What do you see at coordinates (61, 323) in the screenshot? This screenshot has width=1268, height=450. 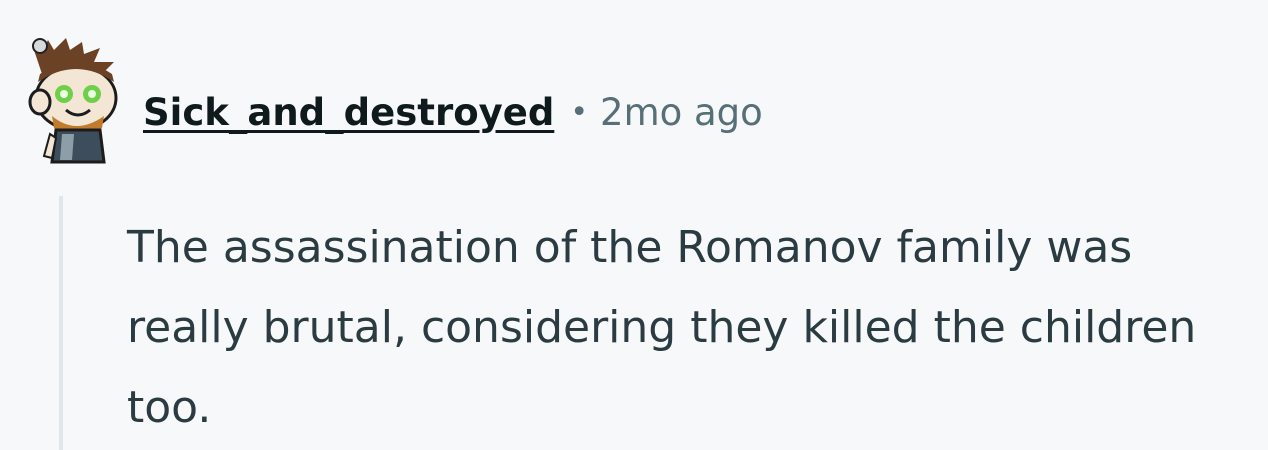 I see `thread-collapse-line` at bounding box center [61, 323].